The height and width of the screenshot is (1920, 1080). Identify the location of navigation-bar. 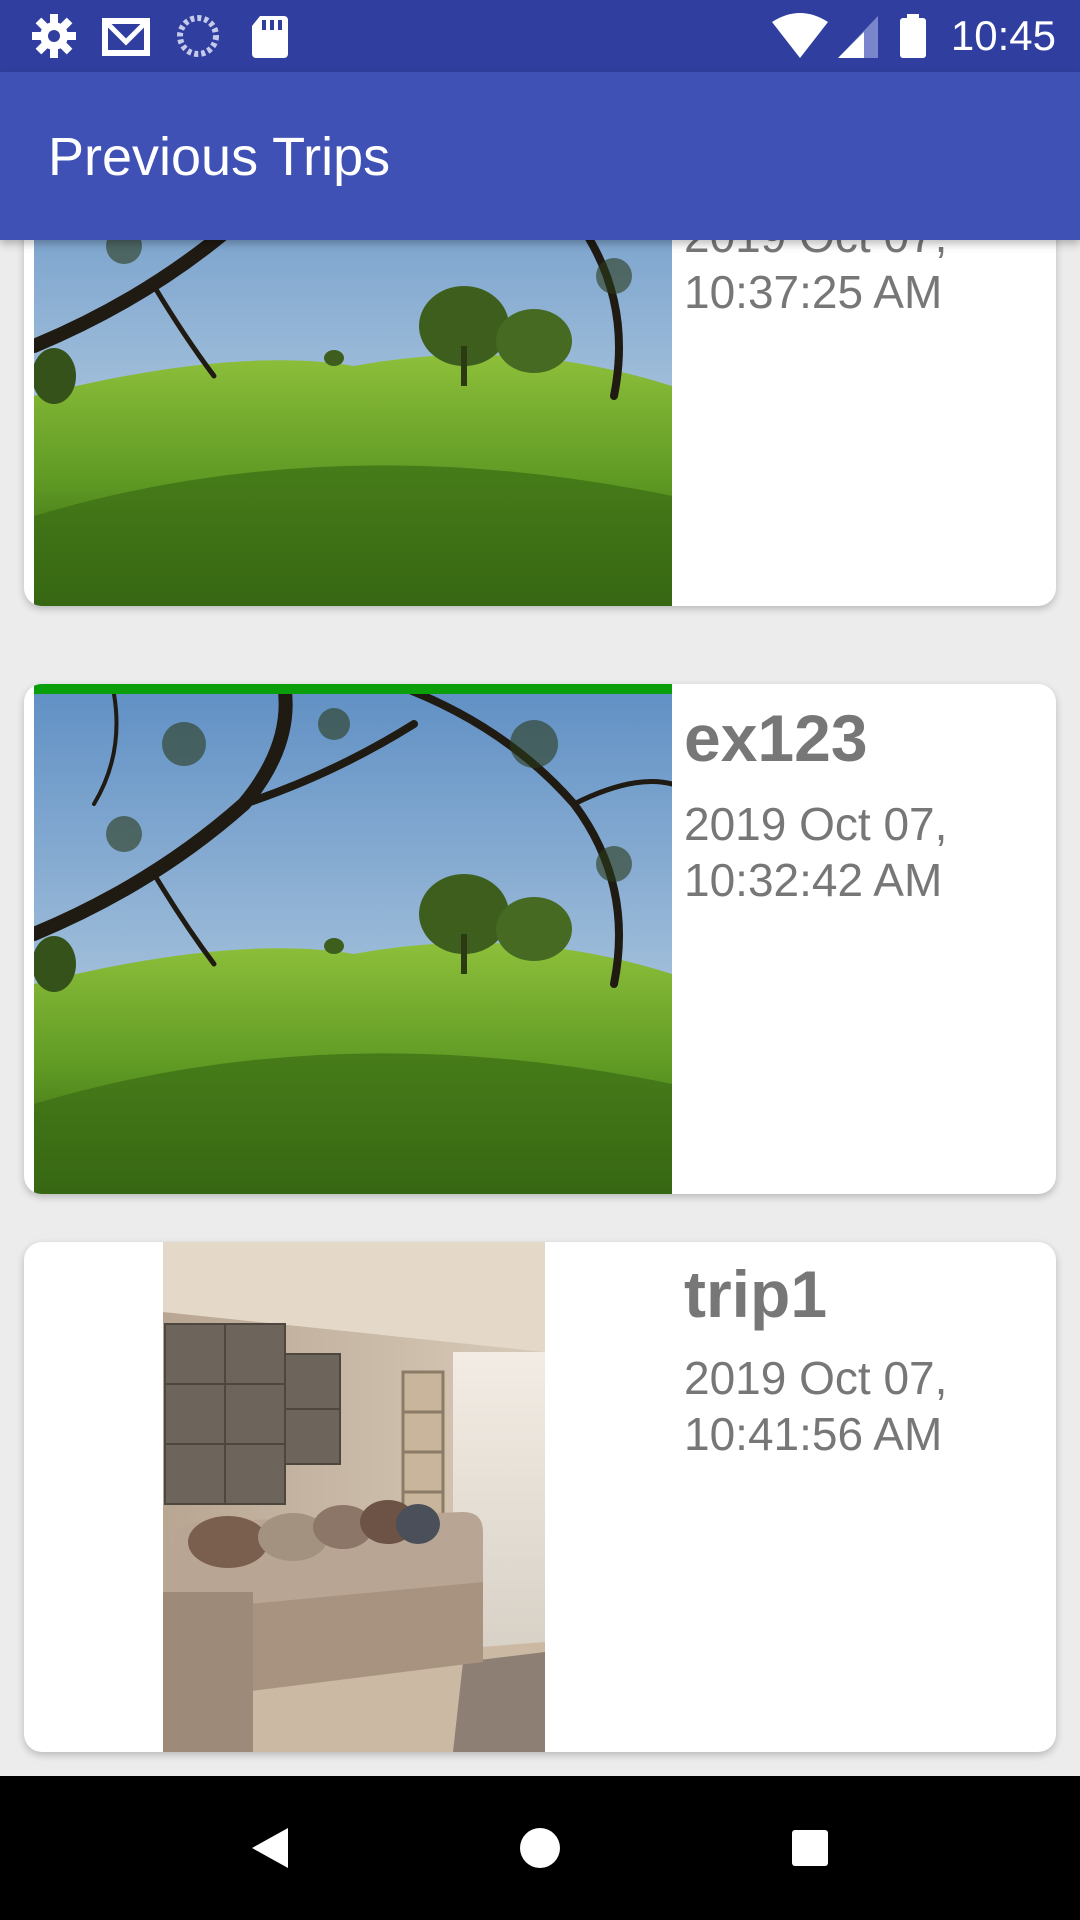
(540, 1848).